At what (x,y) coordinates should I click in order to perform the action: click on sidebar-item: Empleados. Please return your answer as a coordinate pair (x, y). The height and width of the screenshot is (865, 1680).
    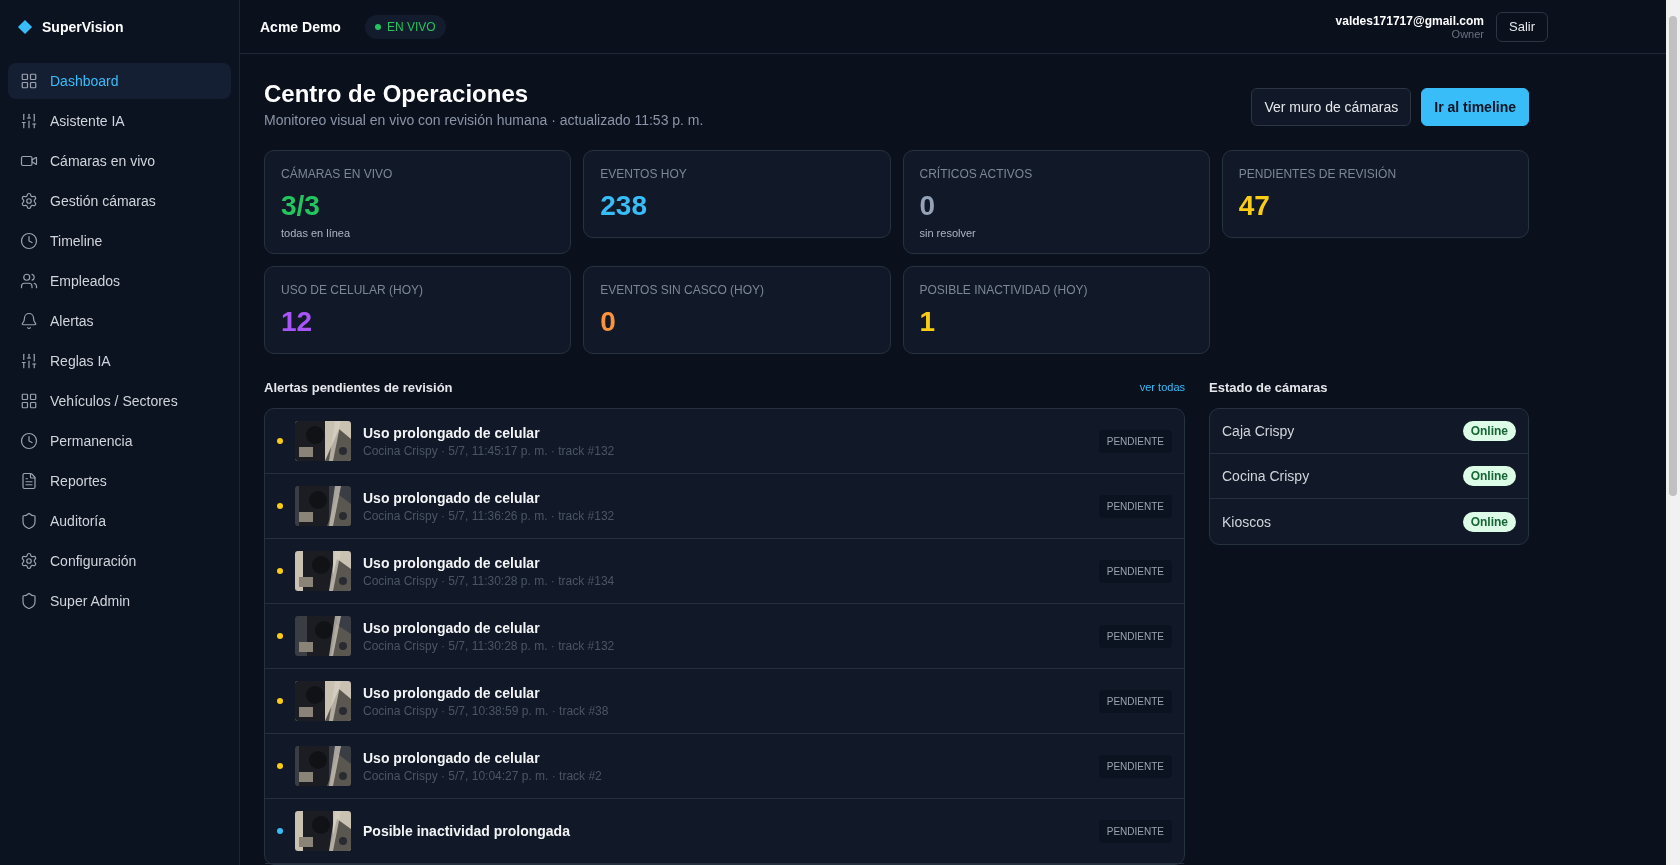
    Looking at the image, I should click on (119, 281).